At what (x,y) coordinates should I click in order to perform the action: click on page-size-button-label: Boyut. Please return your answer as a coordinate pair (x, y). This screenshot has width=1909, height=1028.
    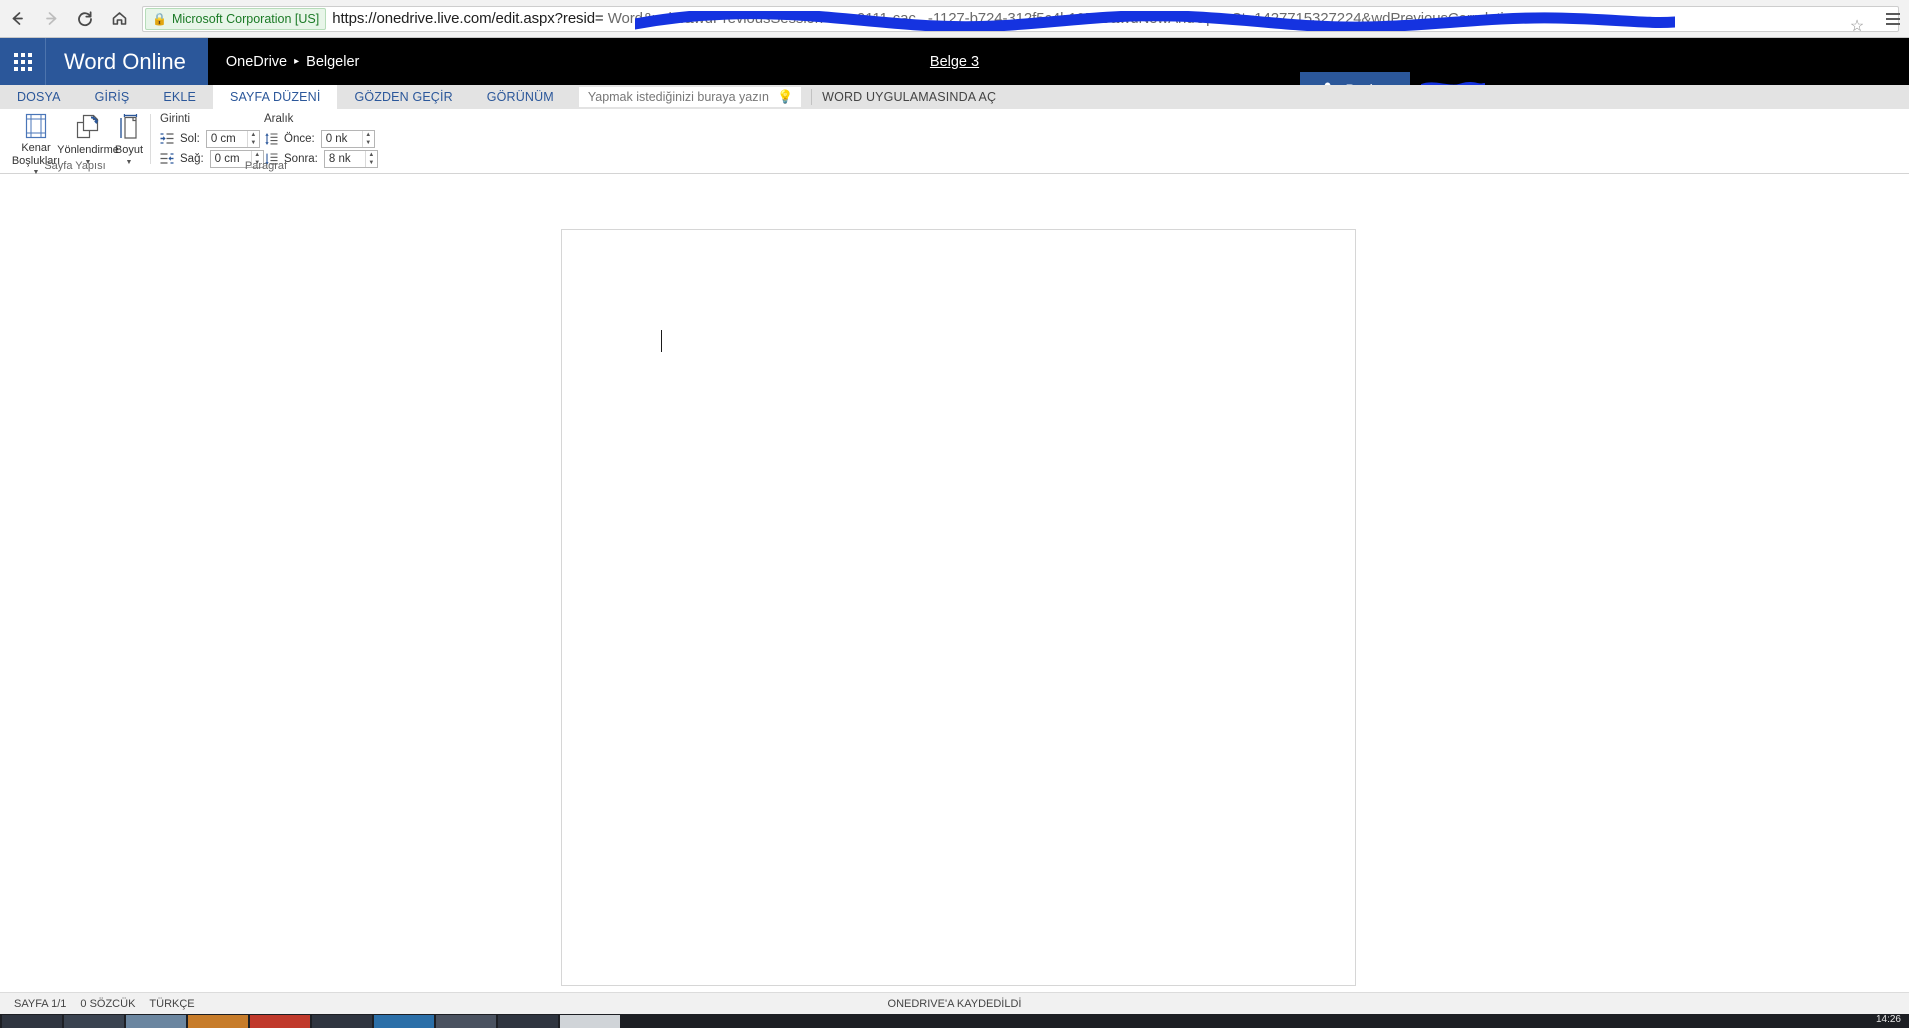
    Looking at the image, I should click on (129, 150).